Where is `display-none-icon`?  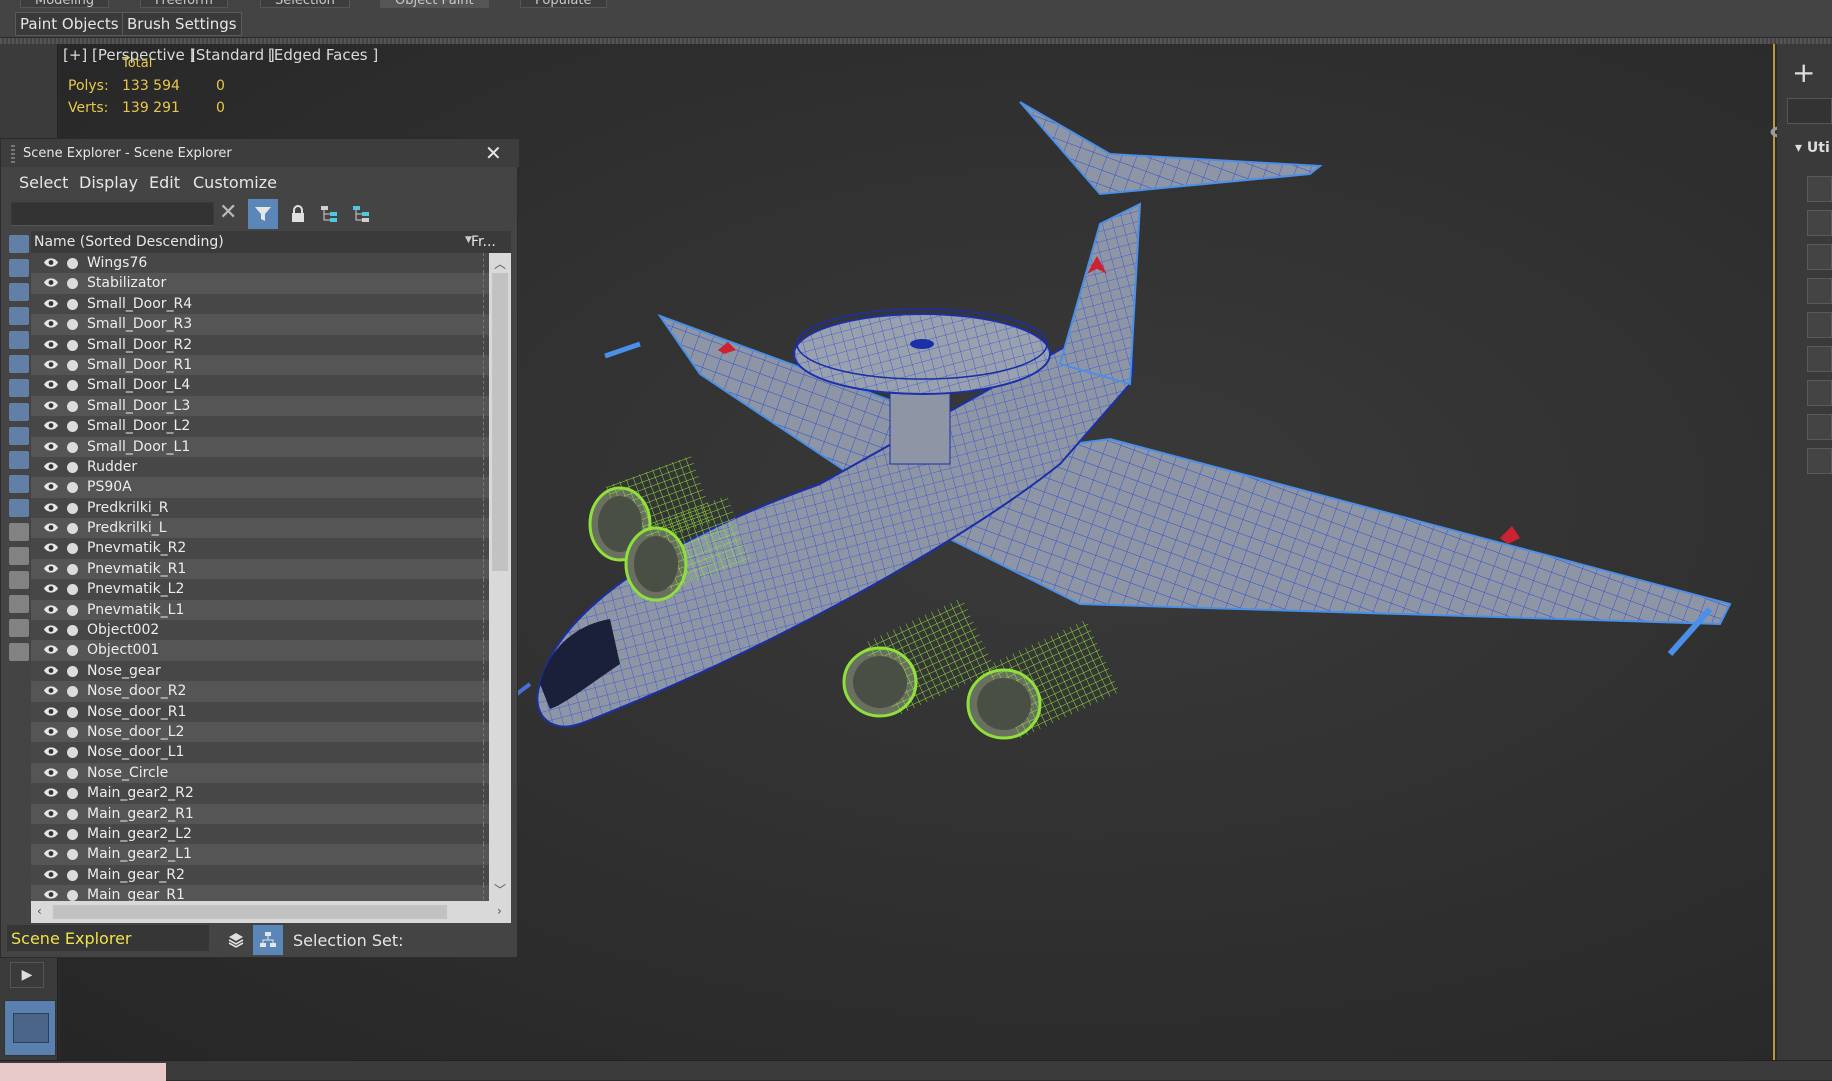 display-none-icon is located at coordinates (19, 556).